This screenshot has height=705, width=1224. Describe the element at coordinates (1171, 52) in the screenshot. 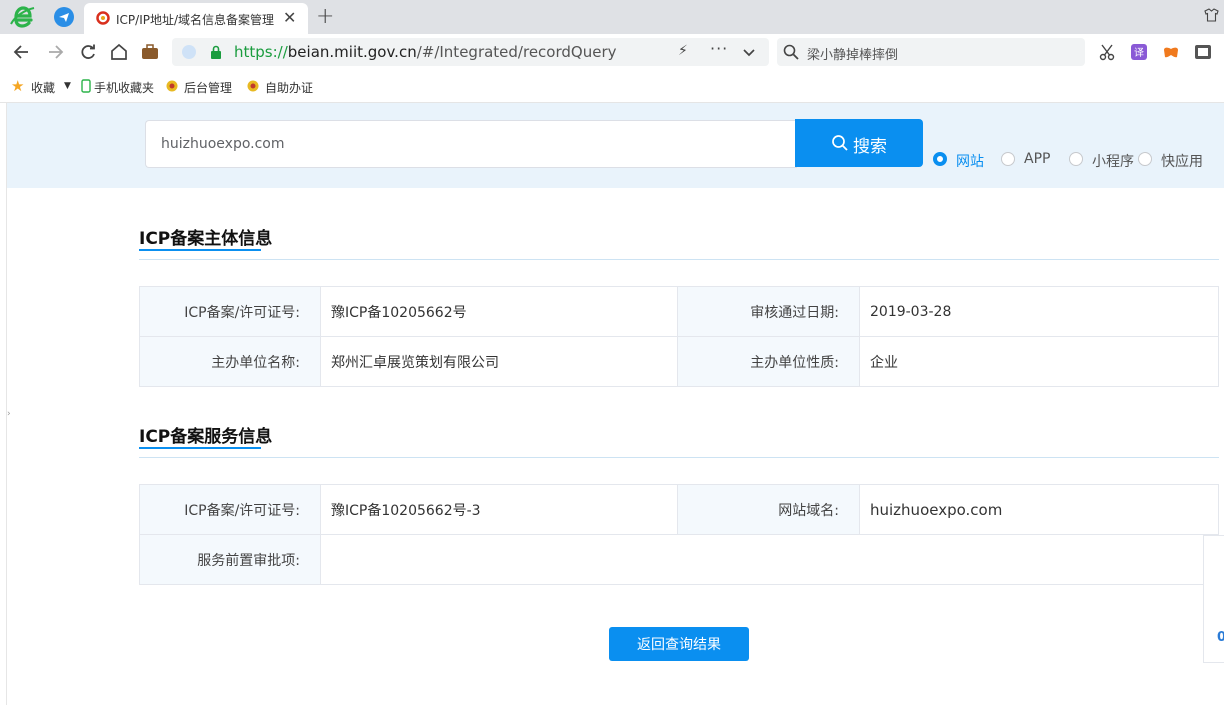

I see `game-icon` at that location.